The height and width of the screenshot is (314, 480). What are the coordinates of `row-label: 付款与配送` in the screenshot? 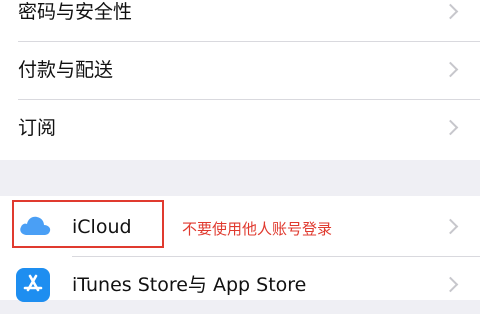 It's located at (66, 70).